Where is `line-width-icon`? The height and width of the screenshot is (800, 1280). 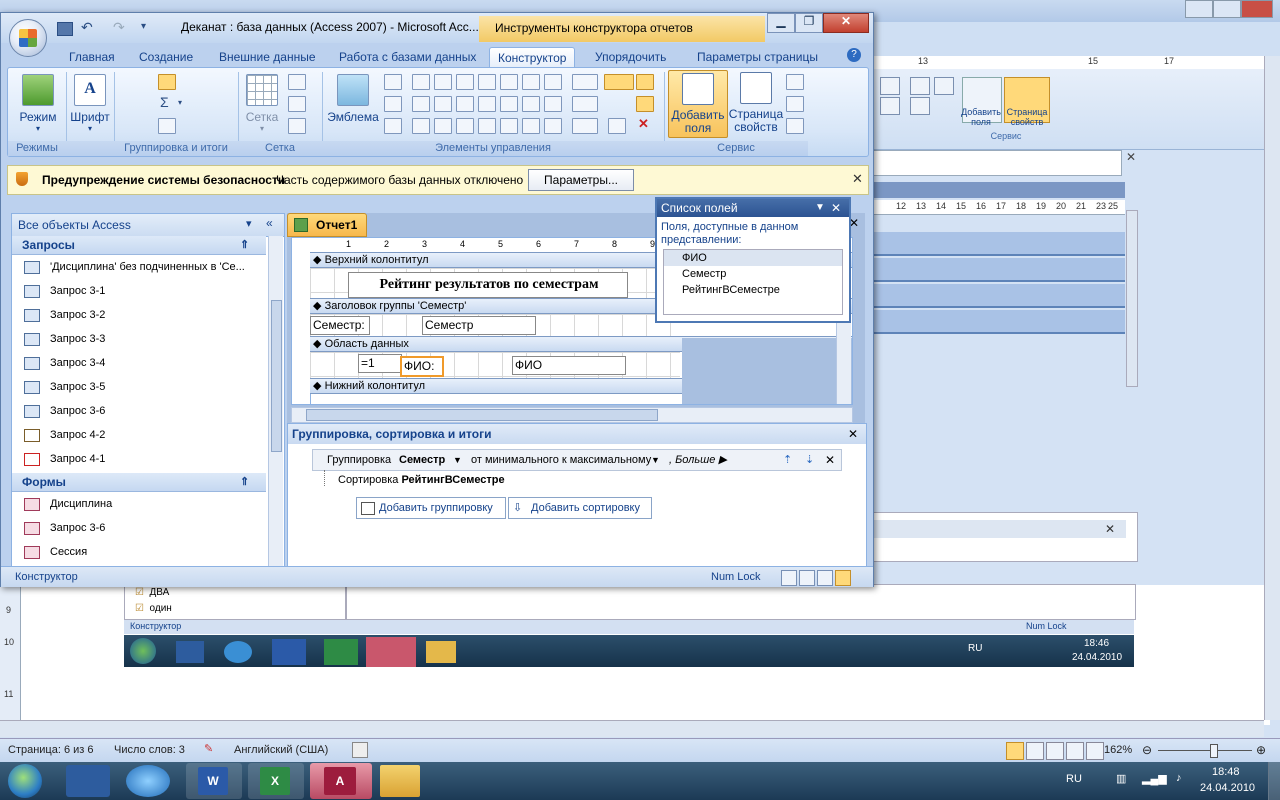
line-width-icon is located at coordinates (297, 82).